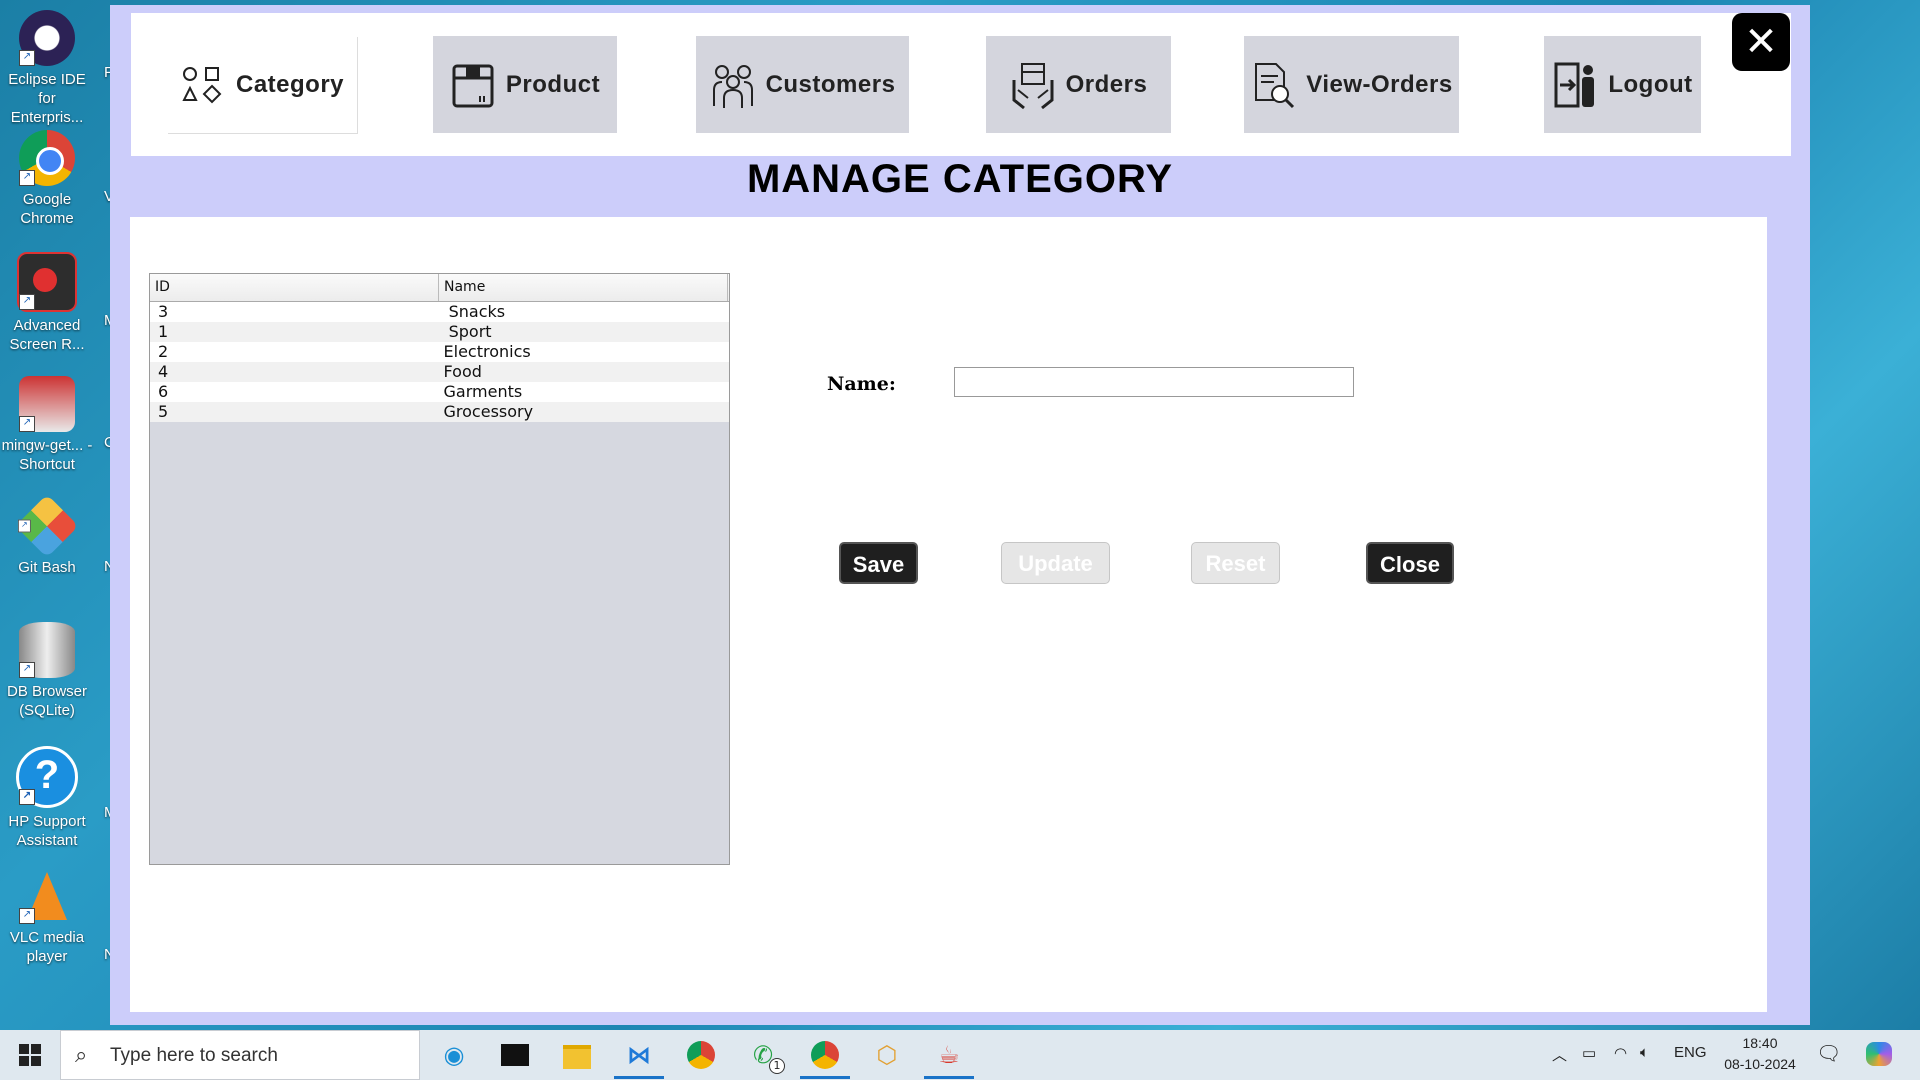 The height and width of the screenshot is (1080, 1920). I want to click on language-indicator: ENG, so click(1690, 1052).